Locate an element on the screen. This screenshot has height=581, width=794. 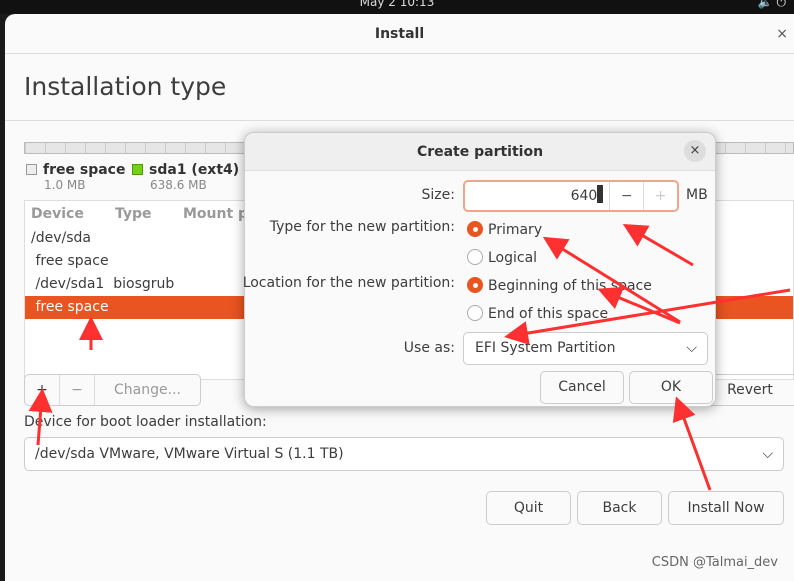
arrow-to-use-as is located at coordinates (647, 316).